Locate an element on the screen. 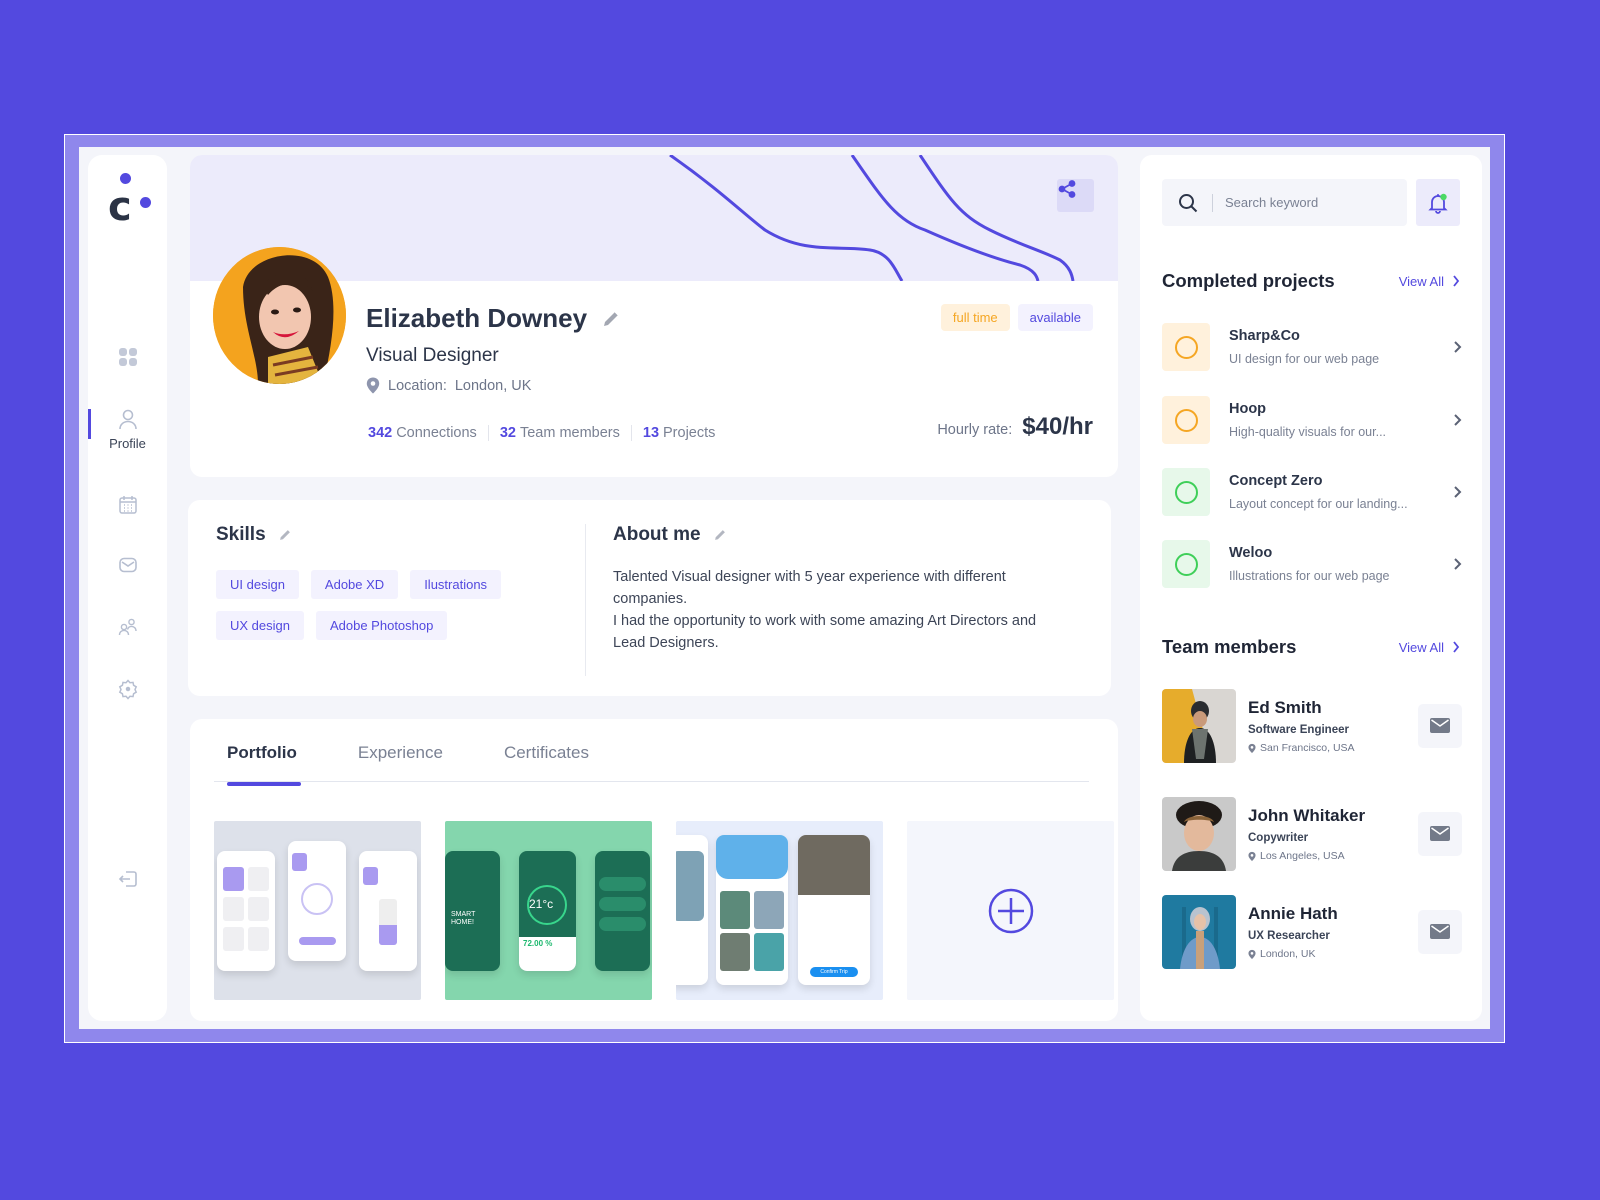  hourly-rate-label: Hourly rate: is located at coordinates (975, 430).